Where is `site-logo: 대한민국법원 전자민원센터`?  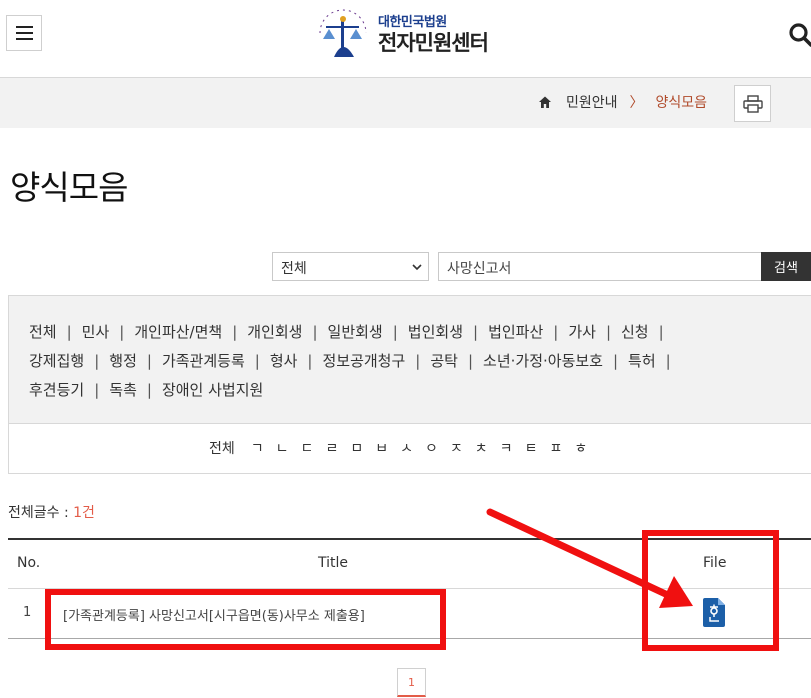 site-logo: 대한민국법원 전자민원센터 is located at coordinates (400, 35).